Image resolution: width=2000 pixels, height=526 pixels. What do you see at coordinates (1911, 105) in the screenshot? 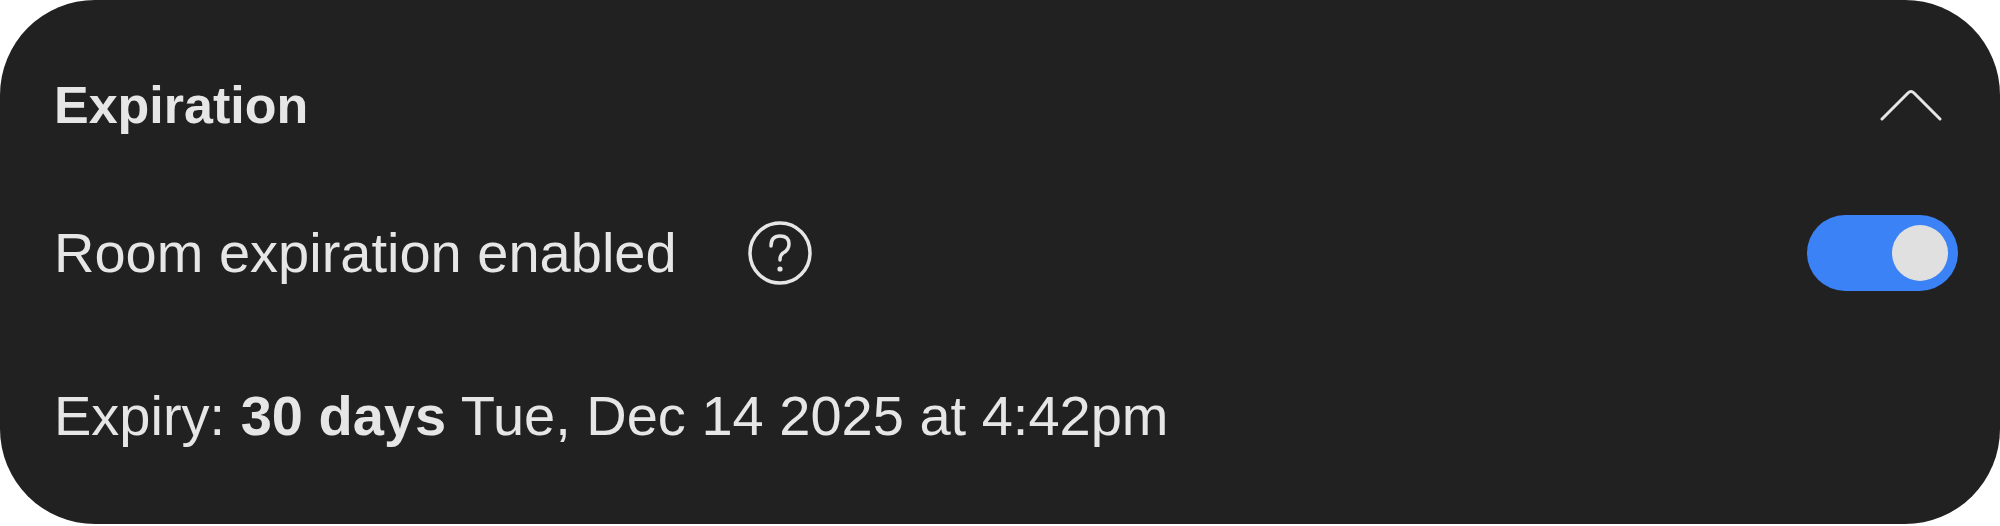
I see `collapse-icon` at bounding box center [1911, 105].